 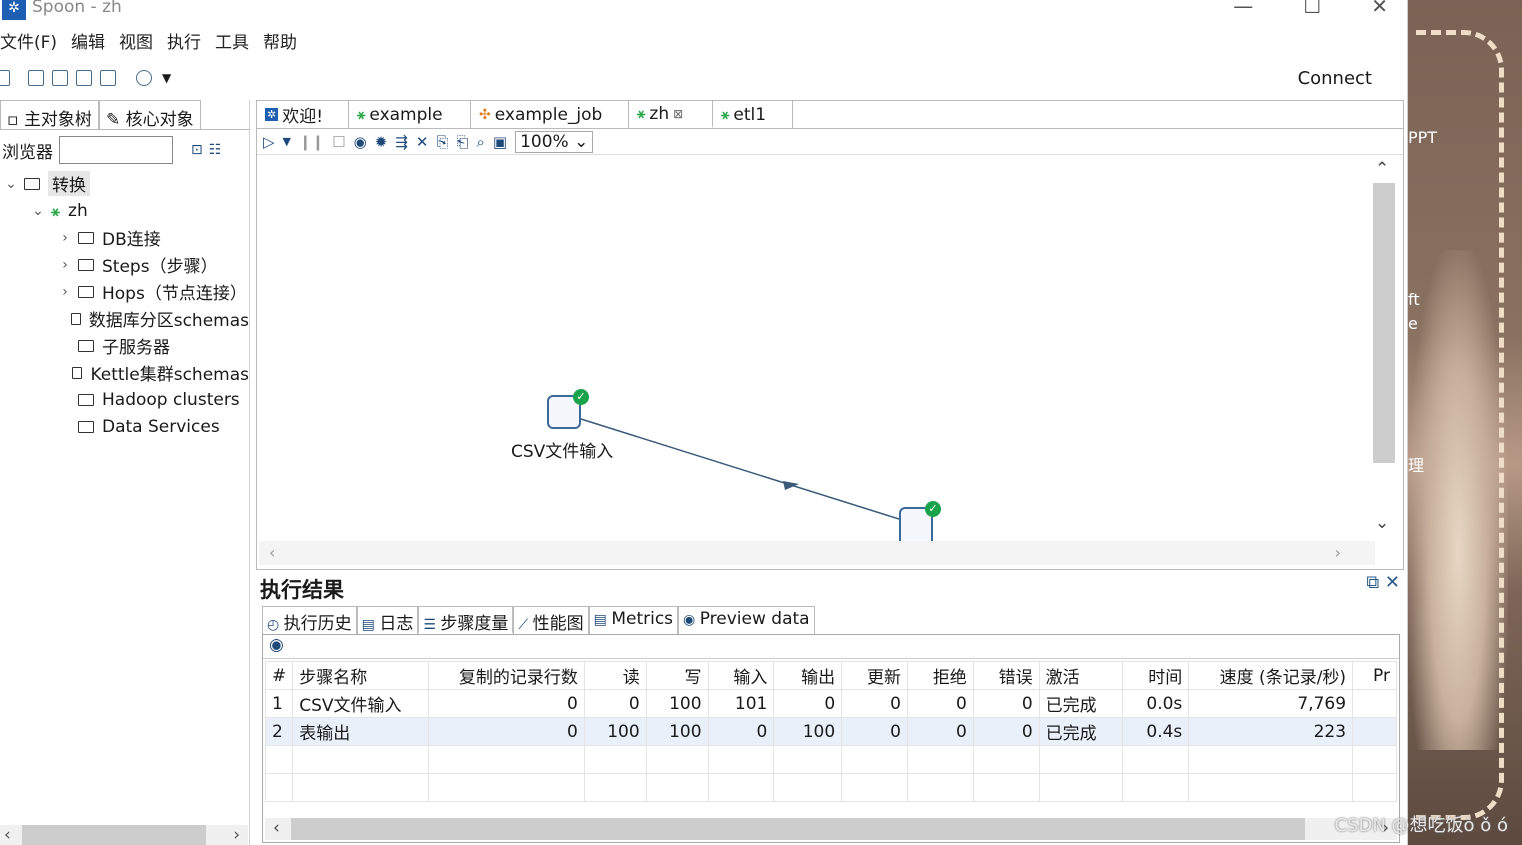 I want to click on close-tab-icon: ⊠, so click(x=678, y=114).